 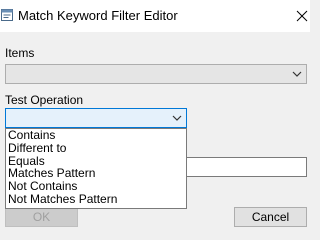 What do you see at coordinates (96, 199) in the screenshot?
I see `option-not-matches-pattern: Not Matches Pattern` at bounding box center [96, 199].